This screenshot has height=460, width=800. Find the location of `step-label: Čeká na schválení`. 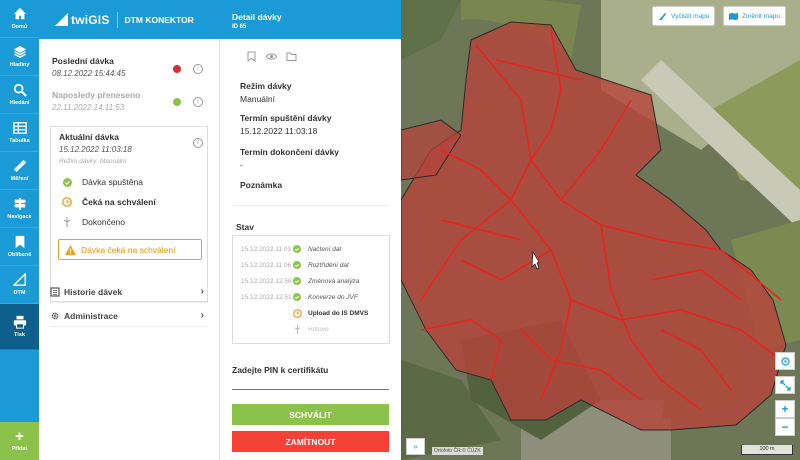

step-label: Čeká na schválení is located at coordinates (119, 202).